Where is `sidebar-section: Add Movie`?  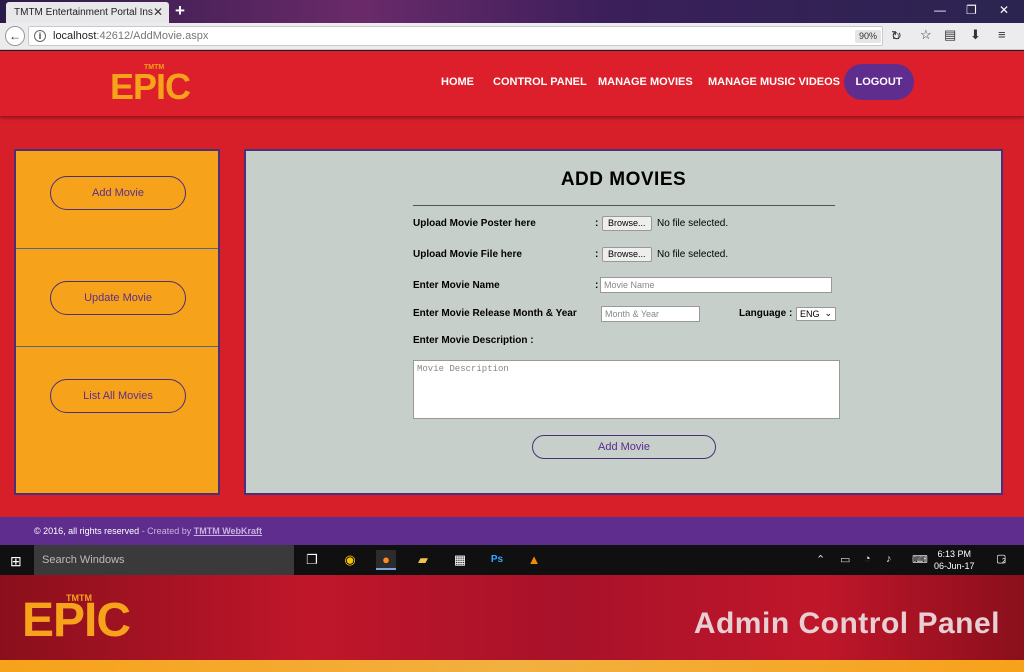
sidebar-section: Add Movie is located at coordinates (117, 200).